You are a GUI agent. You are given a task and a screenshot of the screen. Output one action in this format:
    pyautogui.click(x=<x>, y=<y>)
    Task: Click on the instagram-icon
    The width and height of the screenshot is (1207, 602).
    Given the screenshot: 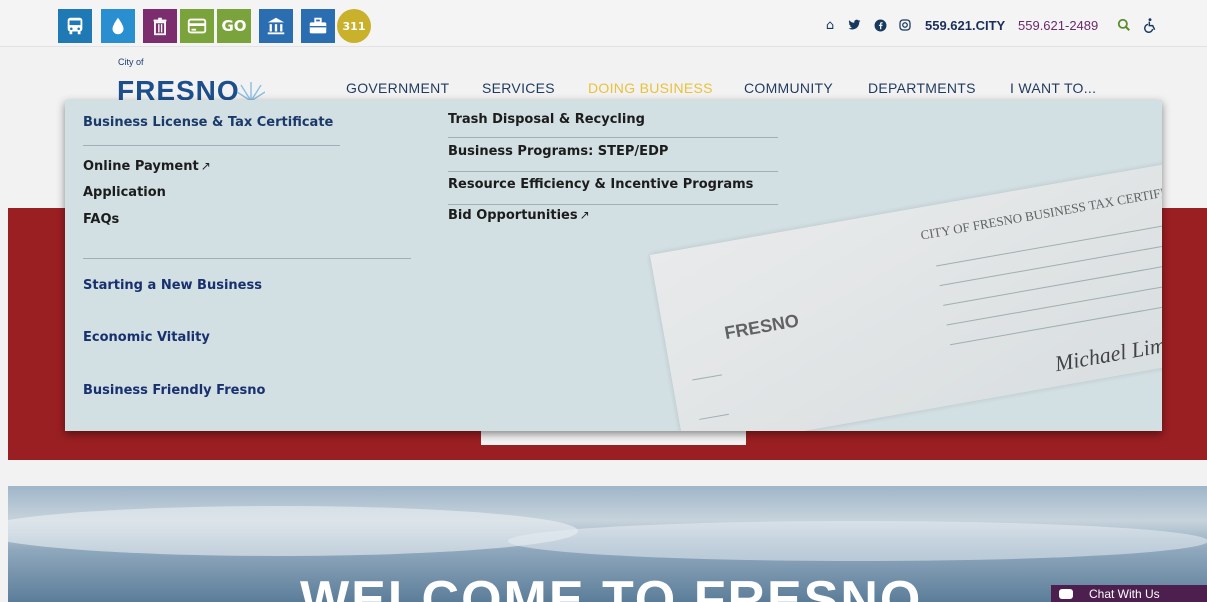 What is the action you would take?
    pyautogui.click(x=905, y=25)
    